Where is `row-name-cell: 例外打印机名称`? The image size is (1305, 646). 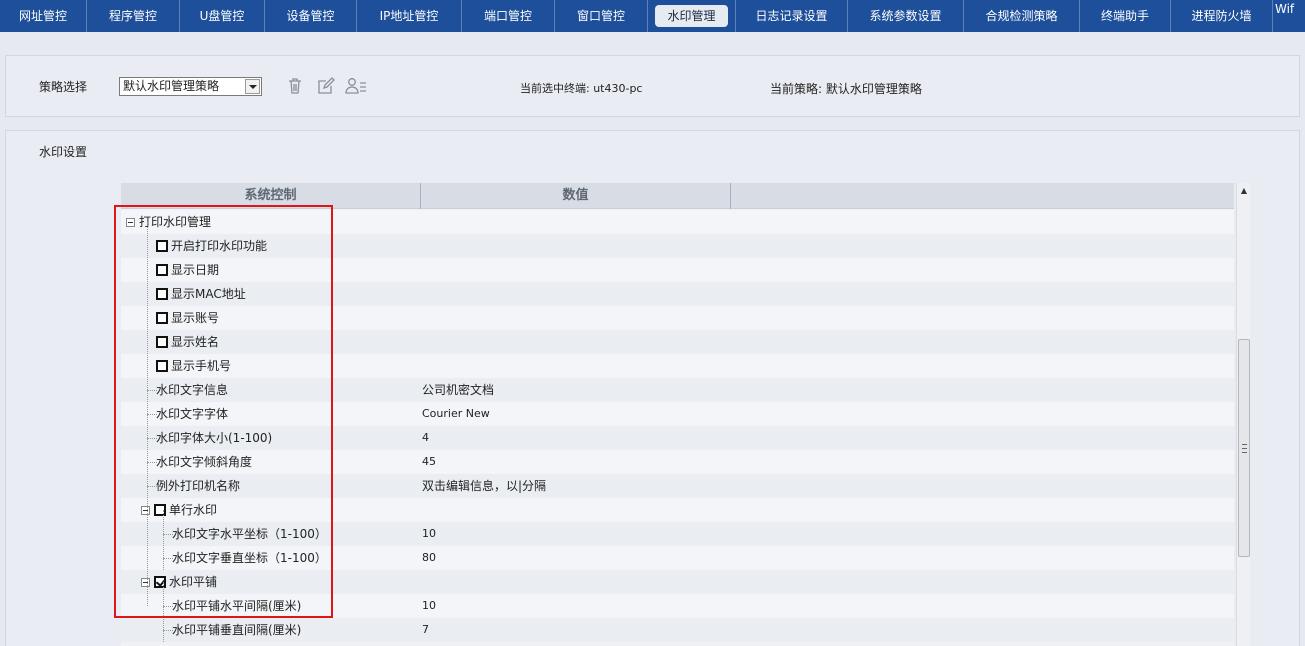
row-name-cell: 例外打印机名称 is located at coordinates (198, 486).